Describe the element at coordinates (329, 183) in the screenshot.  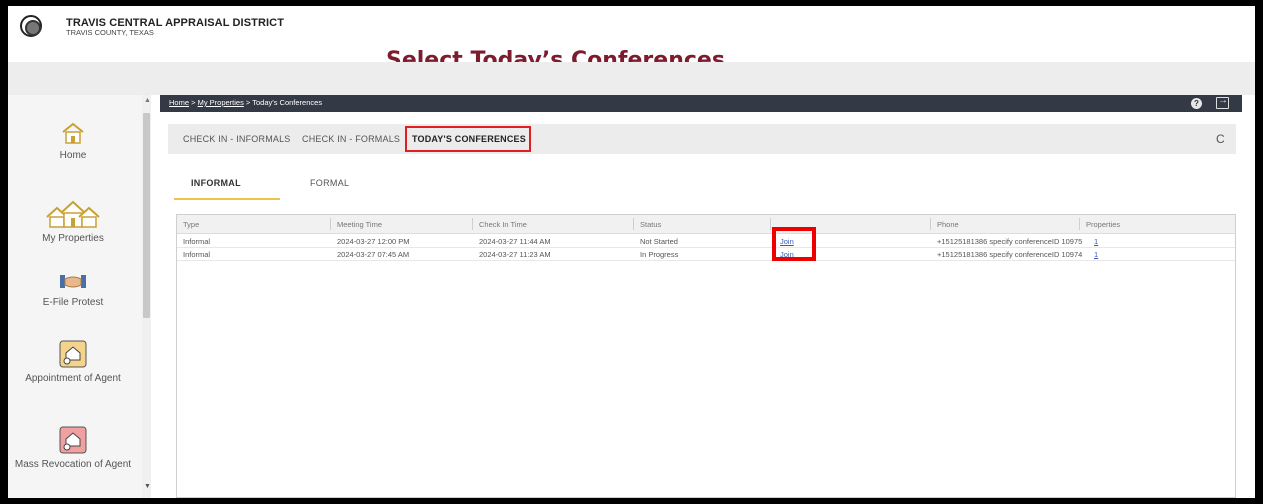
I see `subtab-formal: FORMAL` at that location.